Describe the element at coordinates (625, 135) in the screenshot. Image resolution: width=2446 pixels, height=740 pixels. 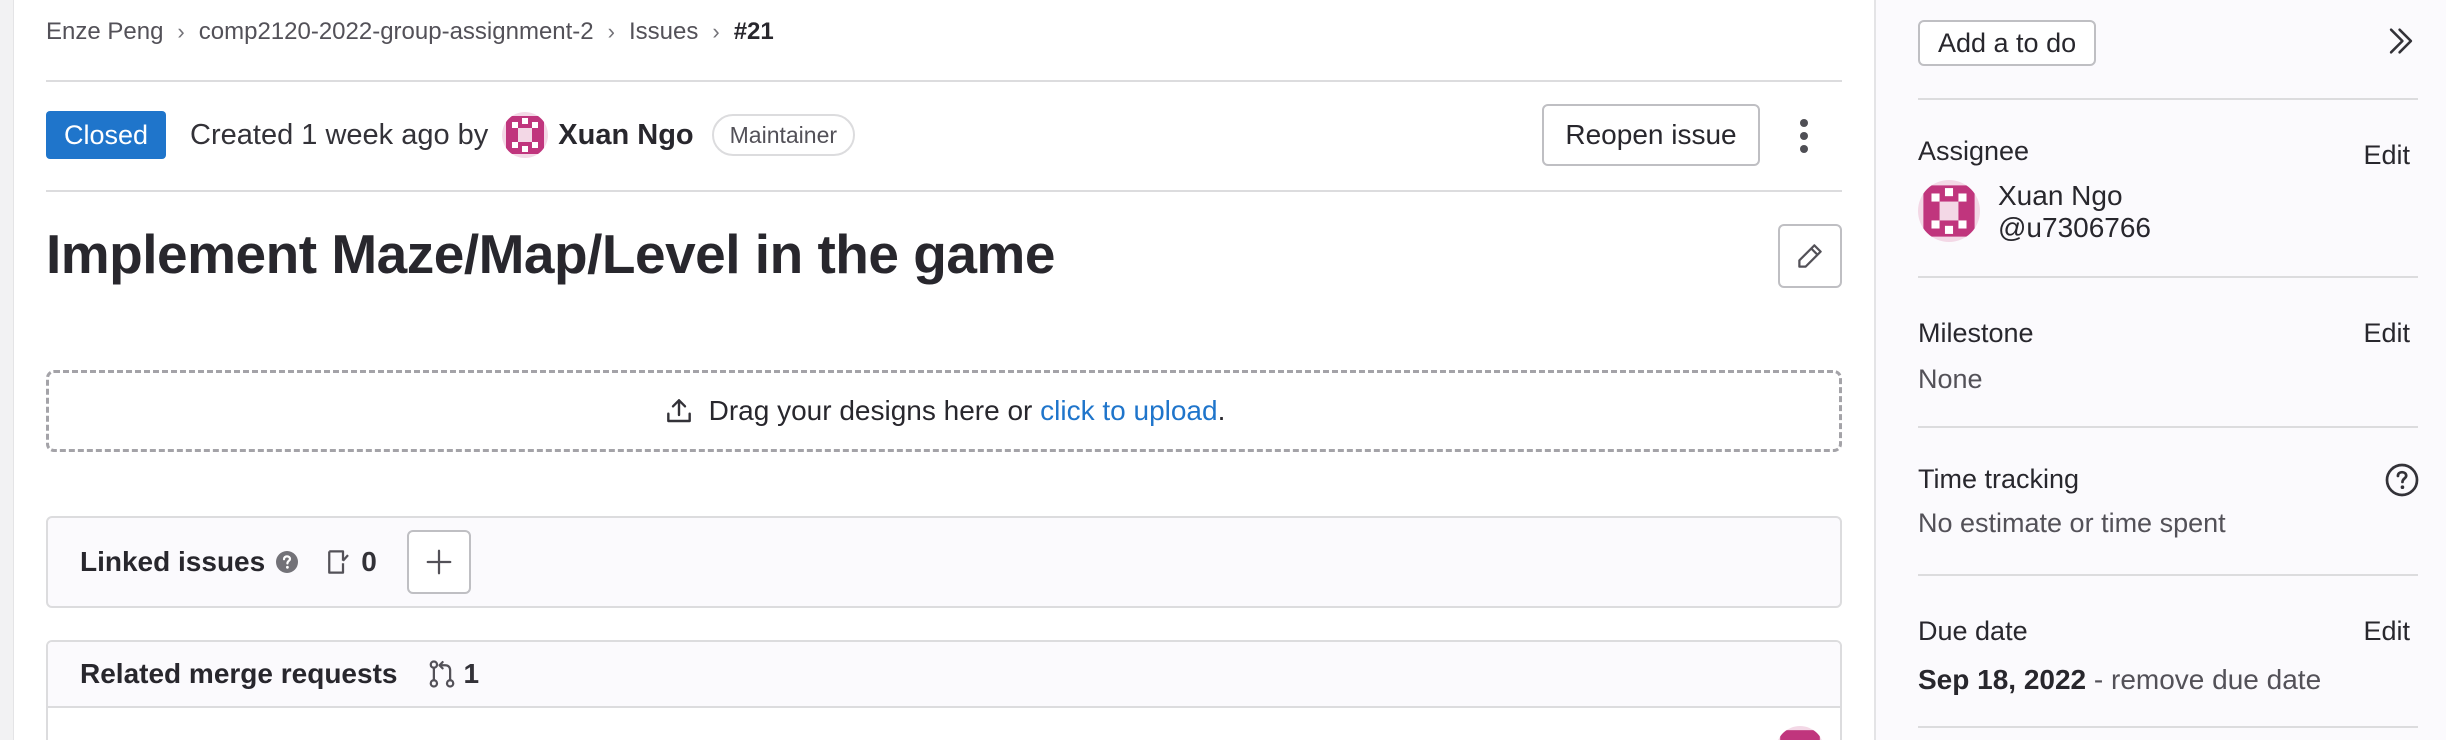
I see `author-name: Xuan Ngo` at that location.